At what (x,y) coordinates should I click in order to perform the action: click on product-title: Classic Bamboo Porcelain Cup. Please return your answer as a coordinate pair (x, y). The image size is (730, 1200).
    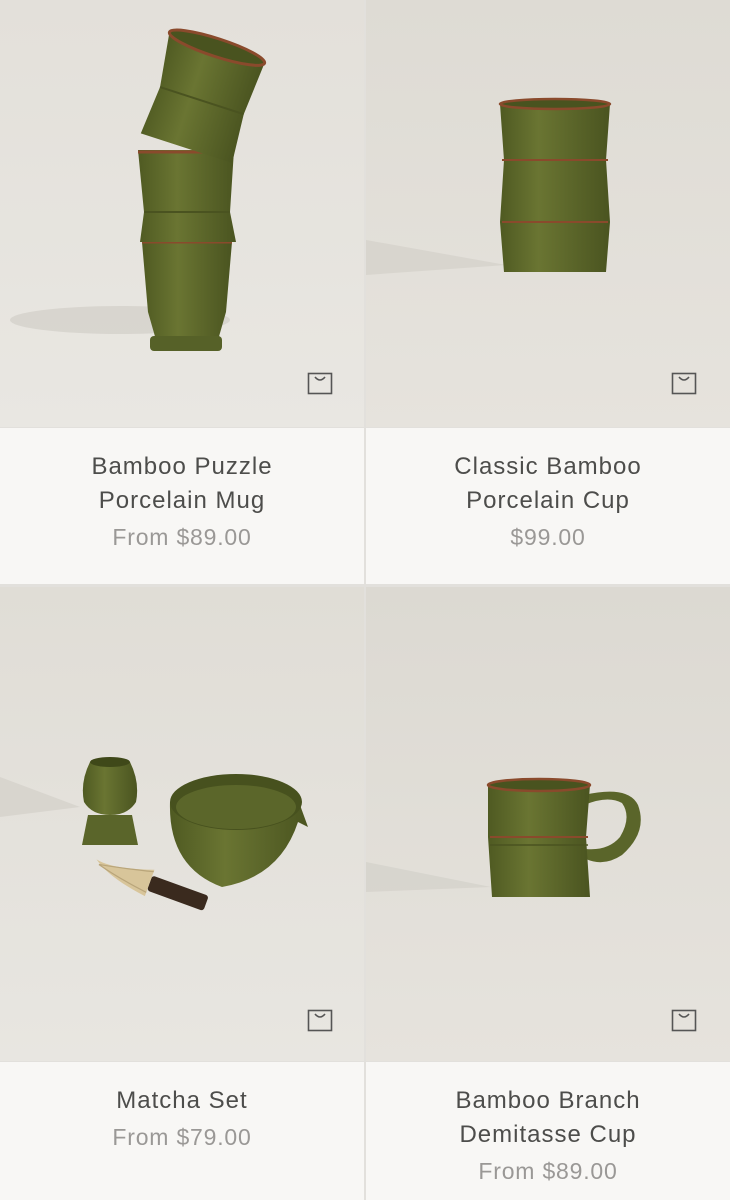
    Looking at the image, I should click on (548, 484).